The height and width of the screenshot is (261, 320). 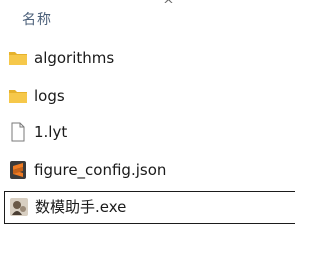 I want to click on name-column-header: 名称, so click(x=37, y=19).